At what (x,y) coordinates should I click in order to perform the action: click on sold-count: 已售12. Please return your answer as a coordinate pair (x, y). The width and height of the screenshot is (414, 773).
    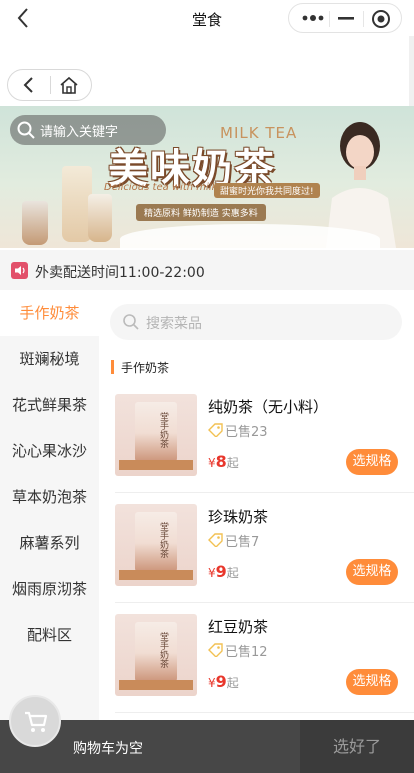
    Looking at the image, I should click on (246, 652).